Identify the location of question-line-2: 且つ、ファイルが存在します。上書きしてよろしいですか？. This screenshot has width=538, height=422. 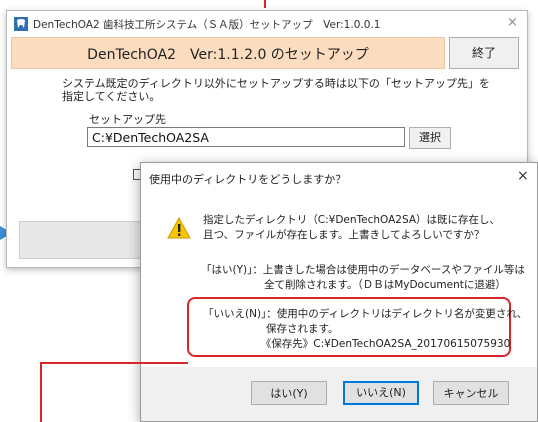
(344, 235).